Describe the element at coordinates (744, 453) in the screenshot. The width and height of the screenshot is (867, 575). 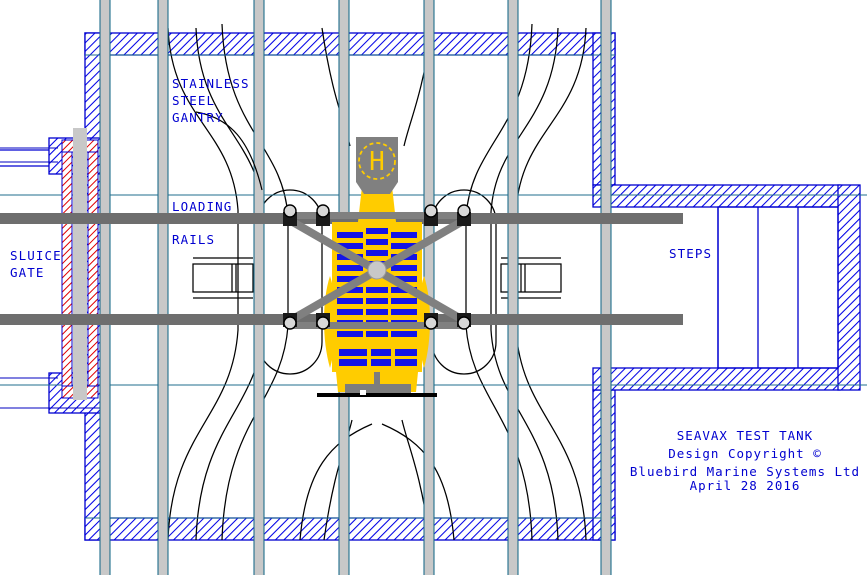
I see `title-line-2: Design Copyright ©` at that location.